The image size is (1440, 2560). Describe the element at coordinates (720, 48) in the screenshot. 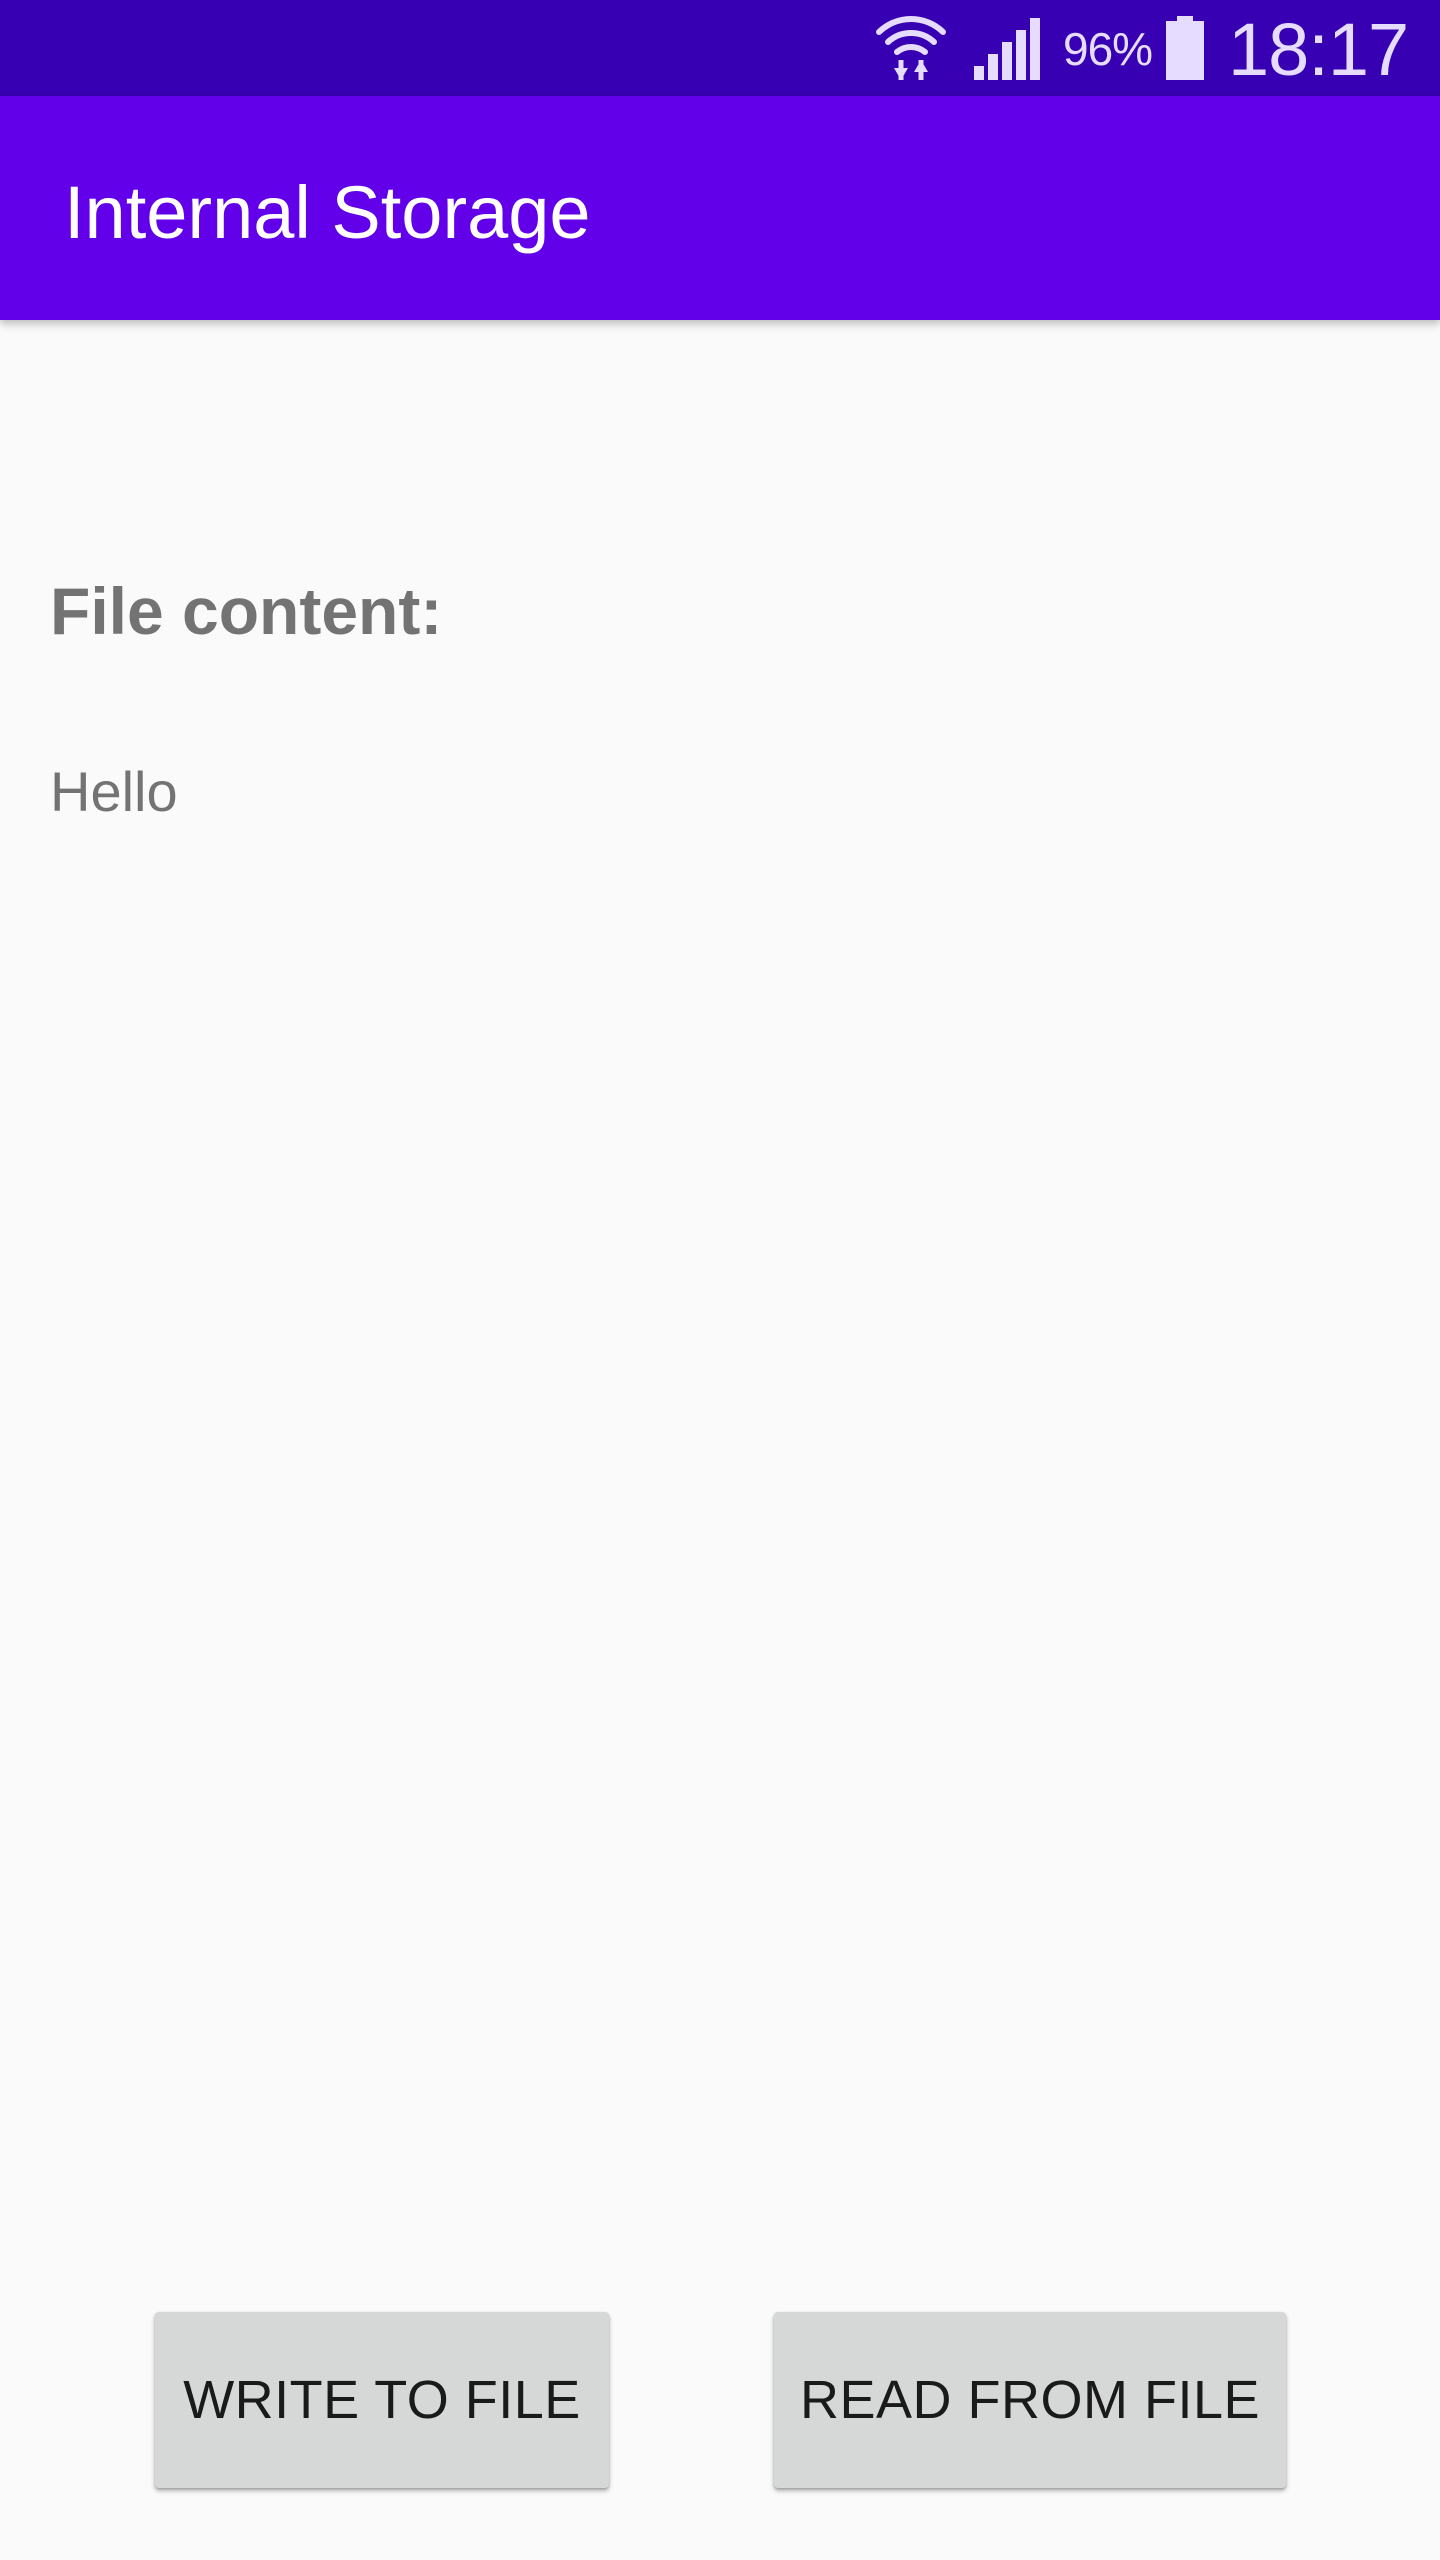

I see `status-bar: 96% 18:17` at that location.